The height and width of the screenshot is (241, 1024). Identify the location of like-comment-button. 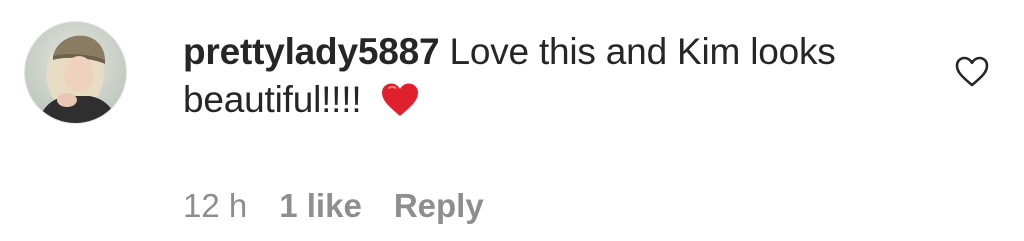
(972, 72).